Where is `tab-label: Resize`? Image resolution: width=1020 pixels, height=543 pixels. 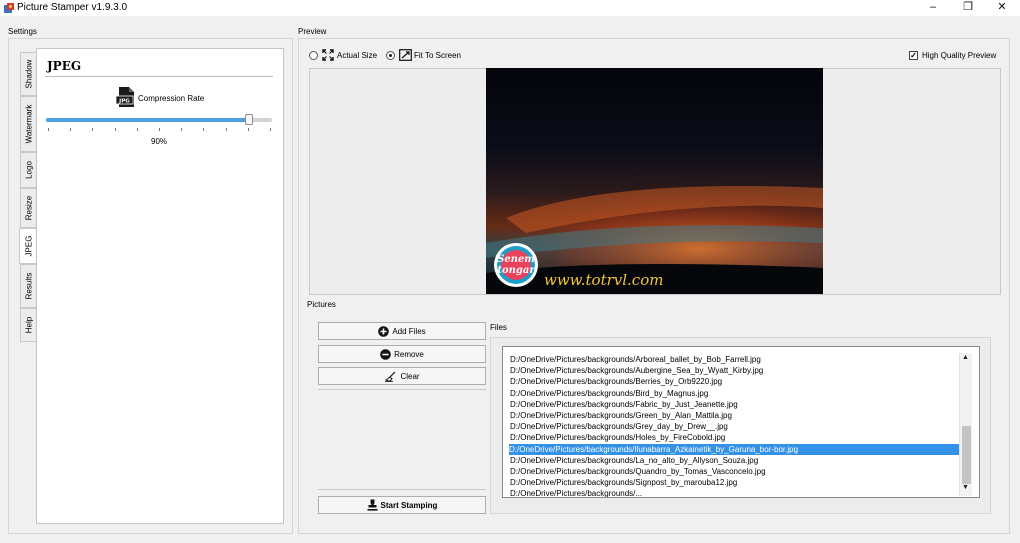 tab-label: Resize is located at coordinates (29, 208).